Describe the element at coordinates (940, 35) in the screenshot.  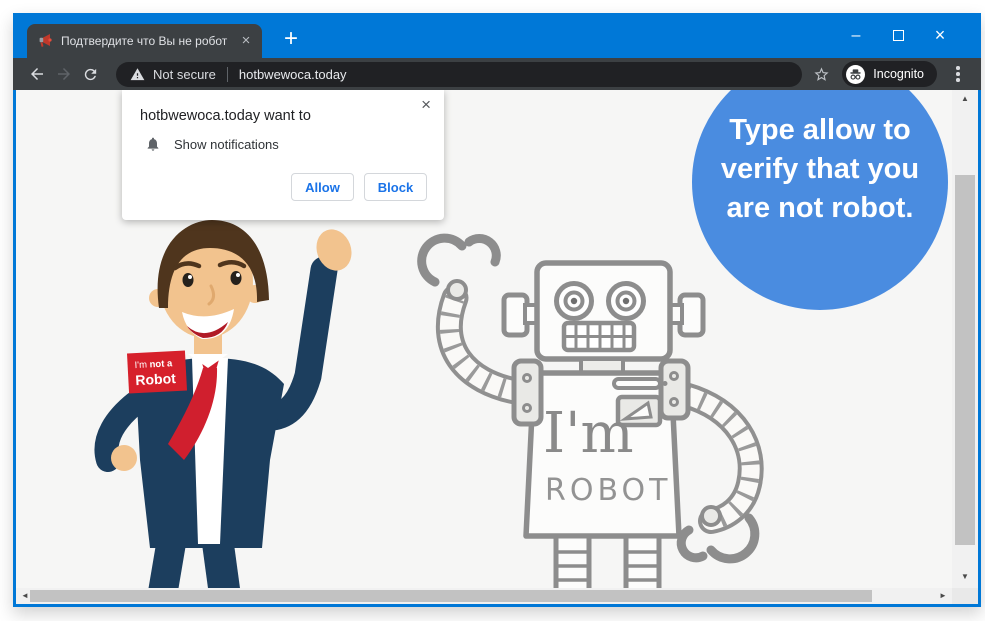
I see `window-close-button: ×` at that location.